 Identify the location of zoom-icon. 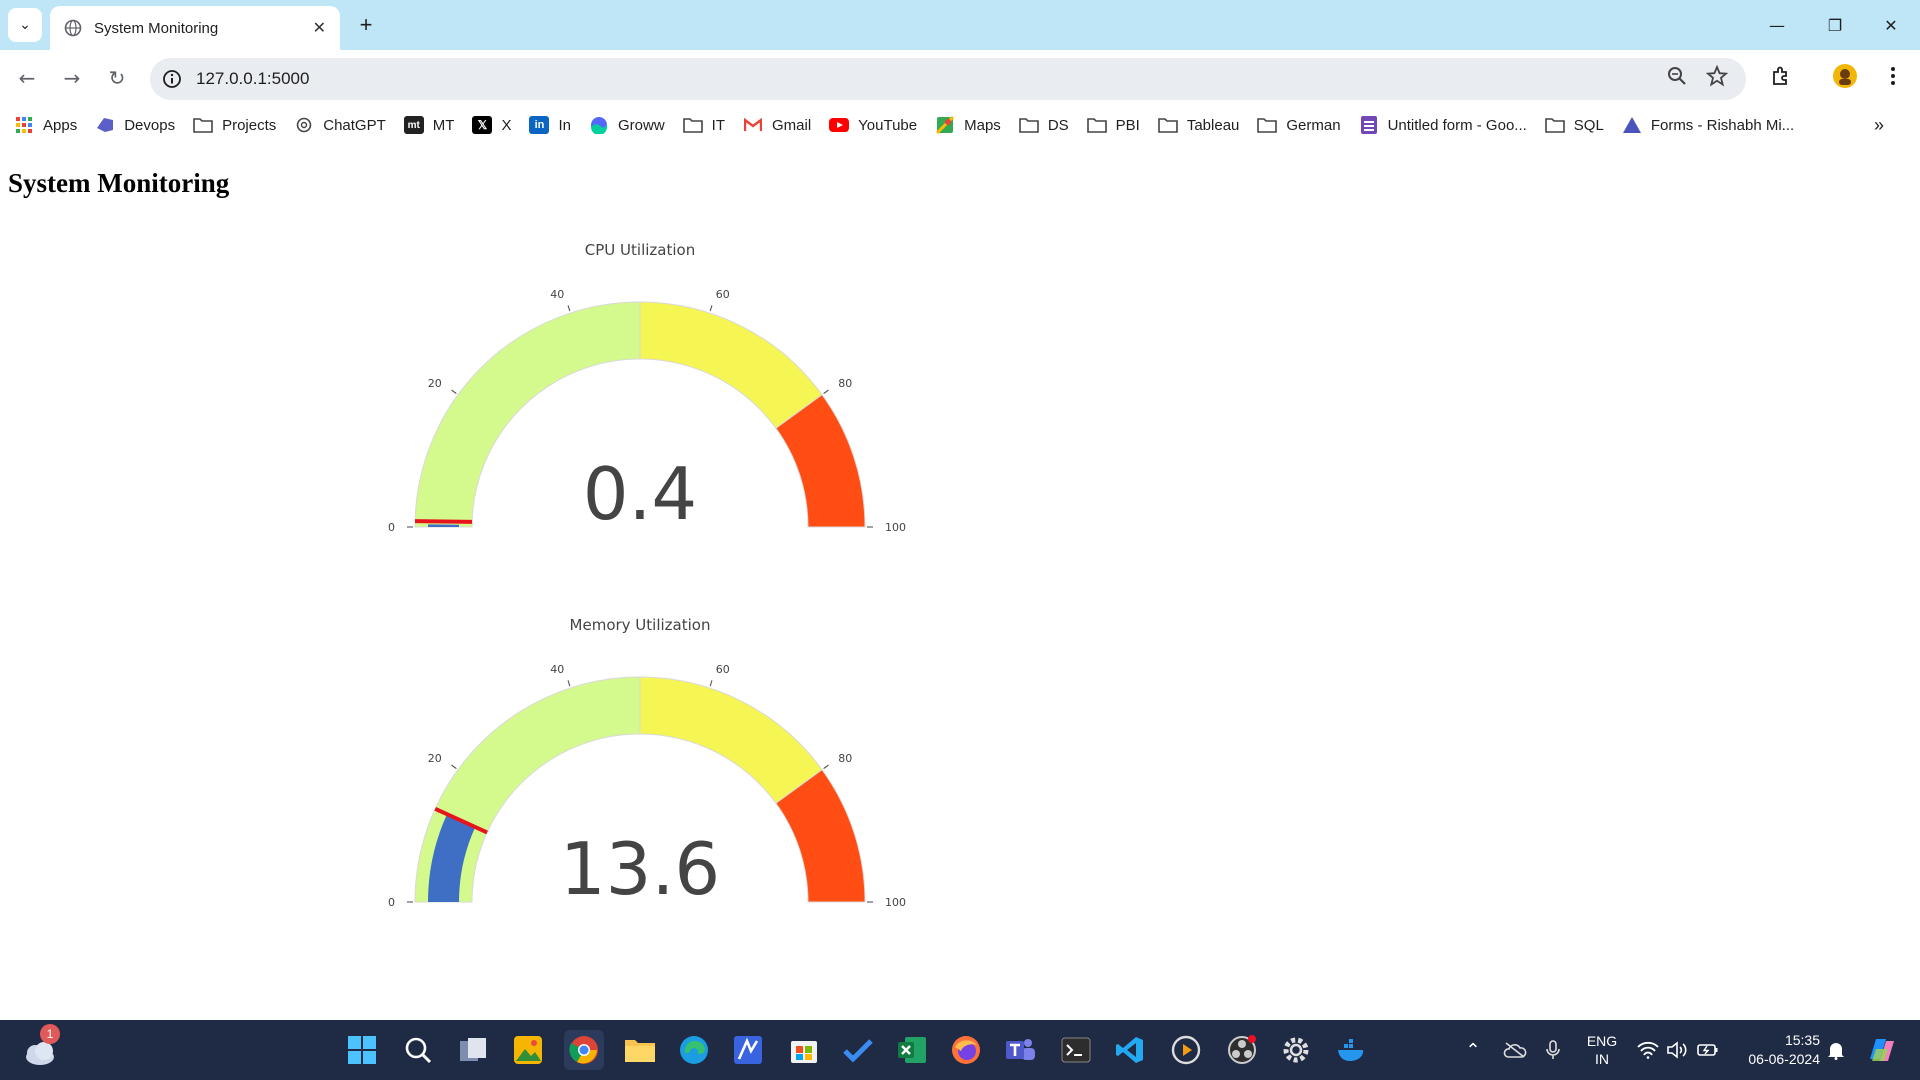
(1677, 76).